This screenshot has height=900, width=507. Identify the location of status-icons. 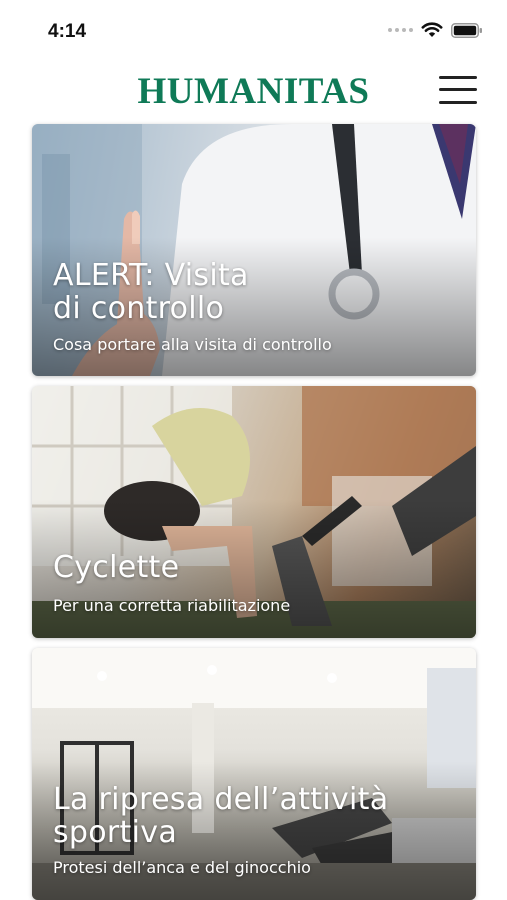
(435, 30).